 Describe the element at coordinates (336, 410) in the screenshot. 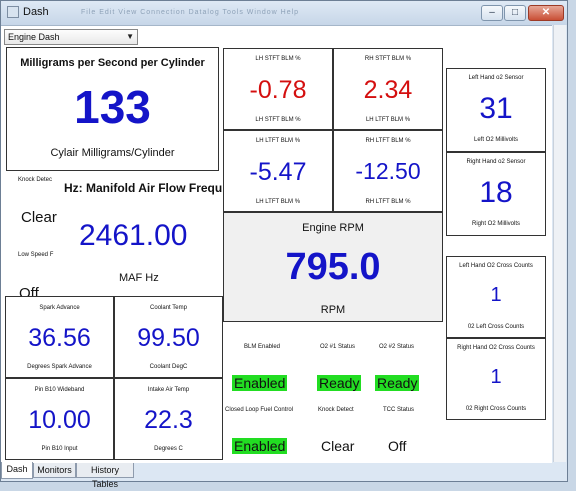

I see `status-title-knock-detect: Knock Detect` at that location.